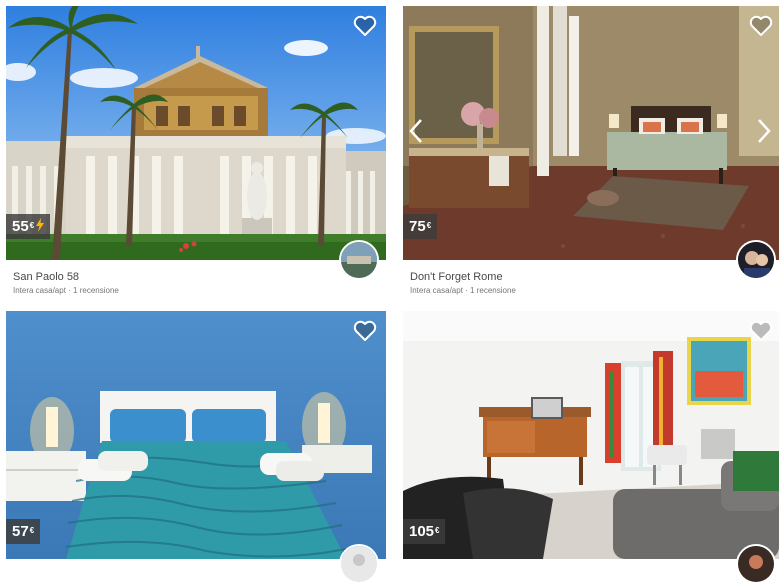  I want to click on price-badge: 57€, so click(23, 531).